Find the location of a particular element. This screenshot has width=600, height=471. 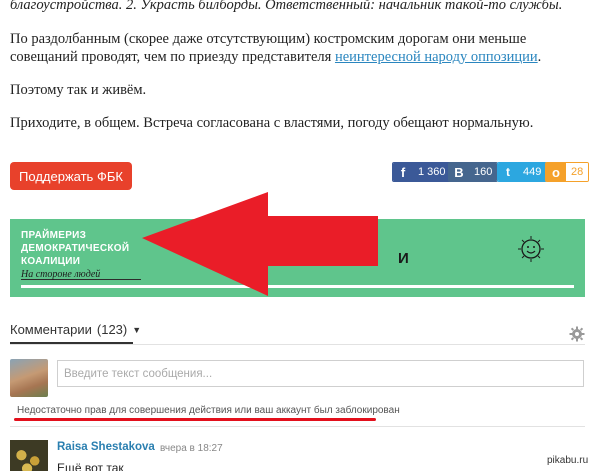

banner-subtitle: На стороне людей is located at coordinates (61, 274).